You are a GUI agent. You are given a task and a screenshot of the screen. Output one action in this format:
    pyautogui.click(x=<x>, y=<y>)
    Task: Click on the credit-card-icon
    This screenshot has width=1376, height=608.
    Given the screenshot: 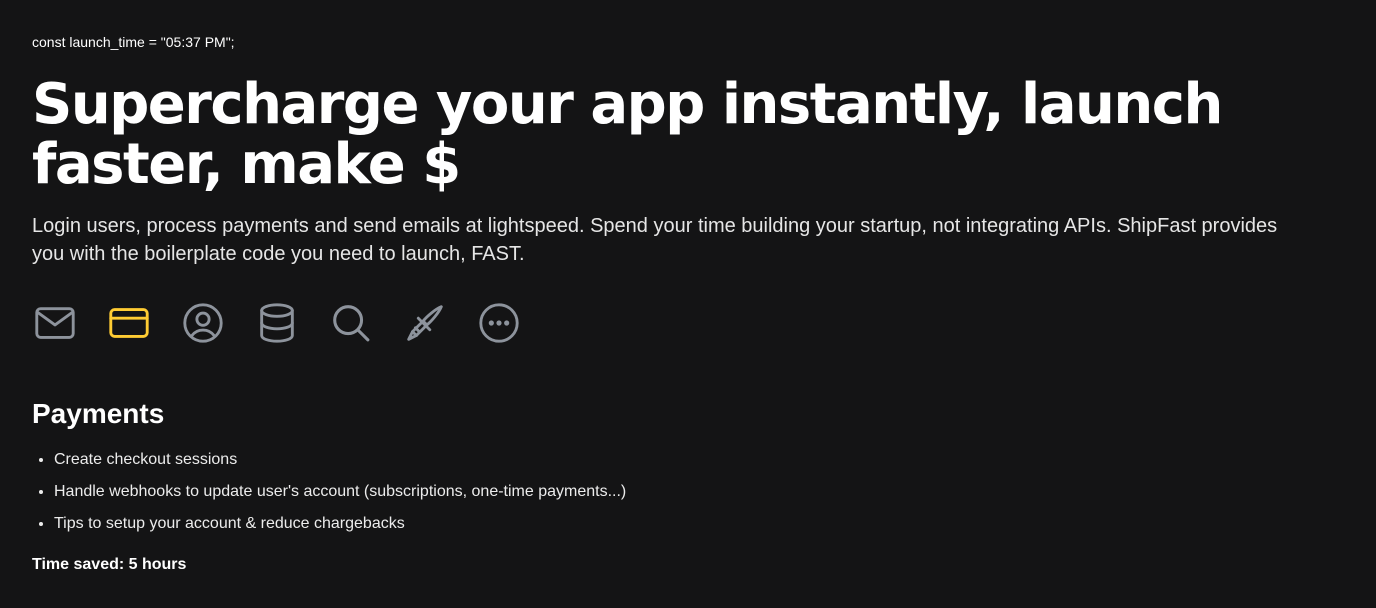 What is the action you would take?
    pyautogui.click(x=129, y=323)
    